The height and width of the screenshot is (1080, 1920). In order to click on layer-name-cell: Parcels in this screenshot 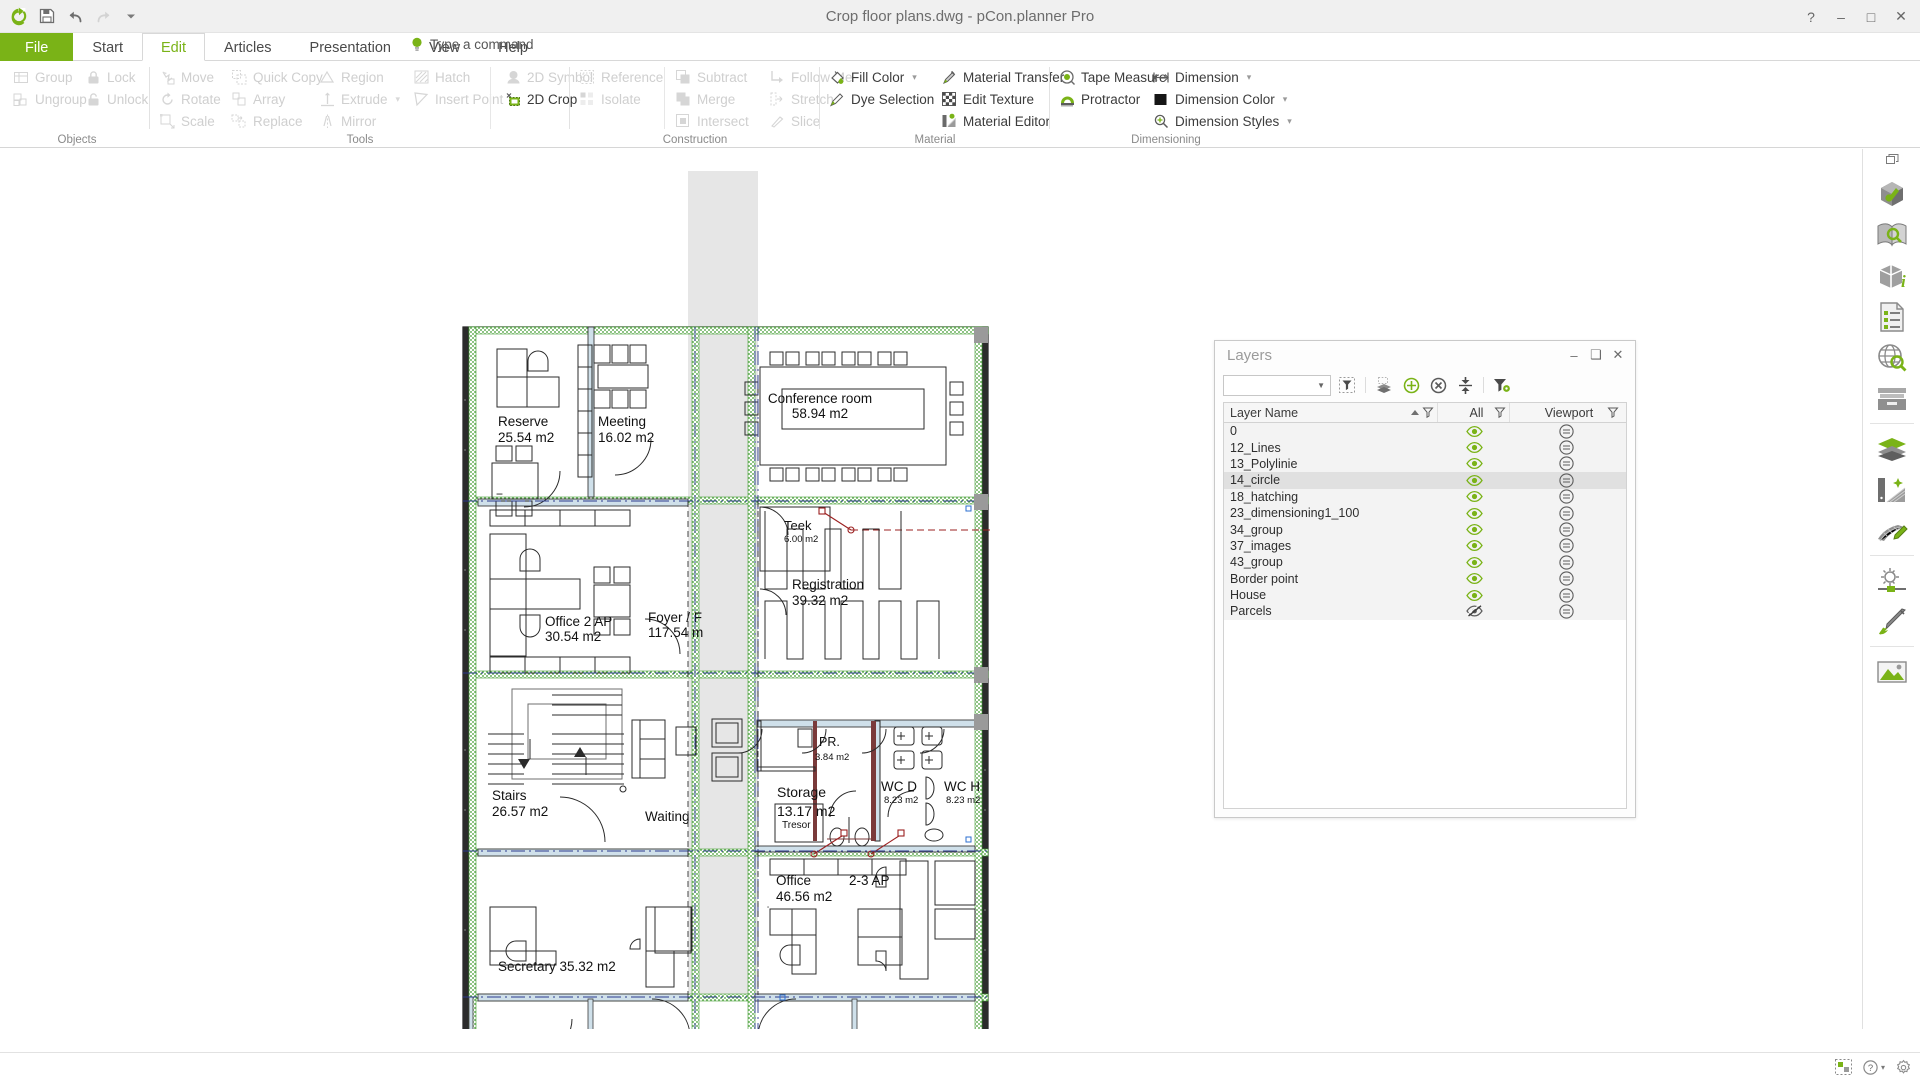, I will do `click(1331, 611)`.